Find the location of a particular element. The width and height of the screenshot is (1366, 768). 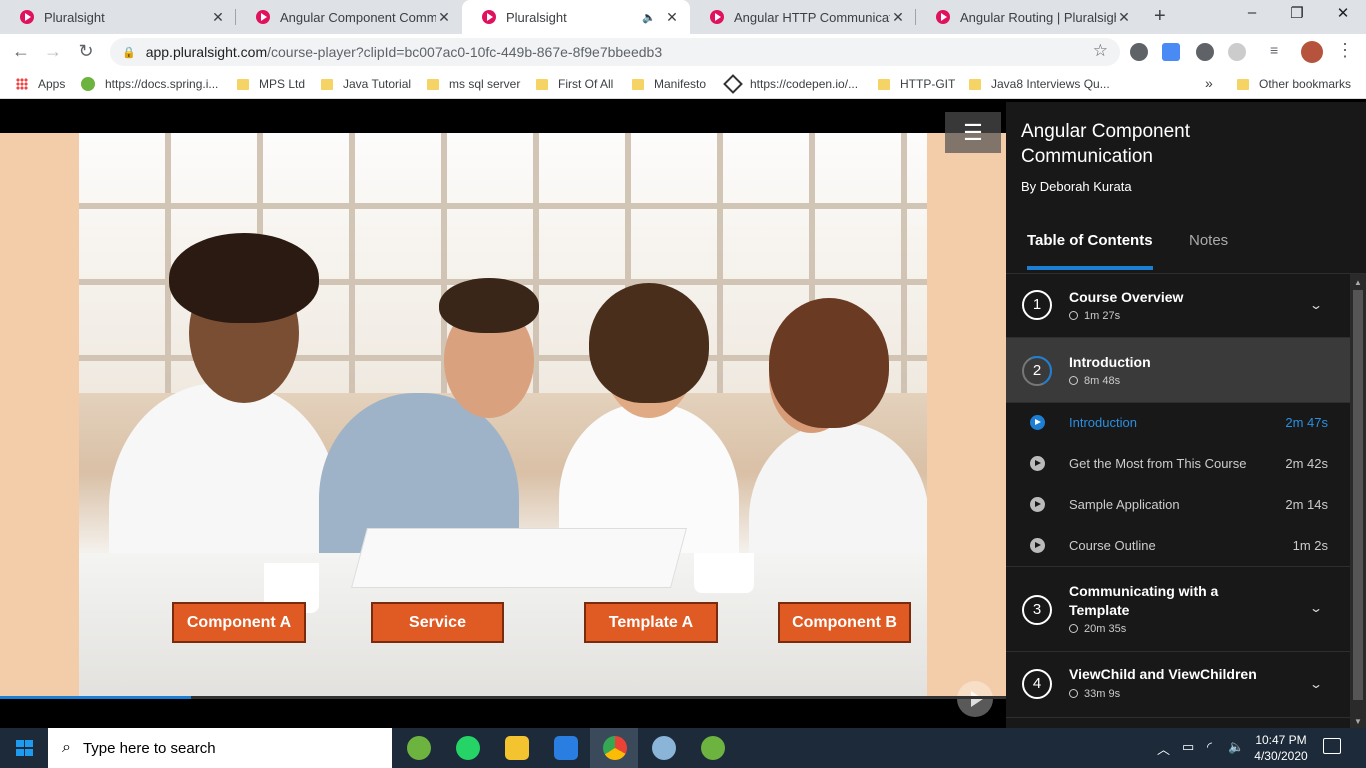

chrome-taskbar-active is located at coordinates (614, 748).